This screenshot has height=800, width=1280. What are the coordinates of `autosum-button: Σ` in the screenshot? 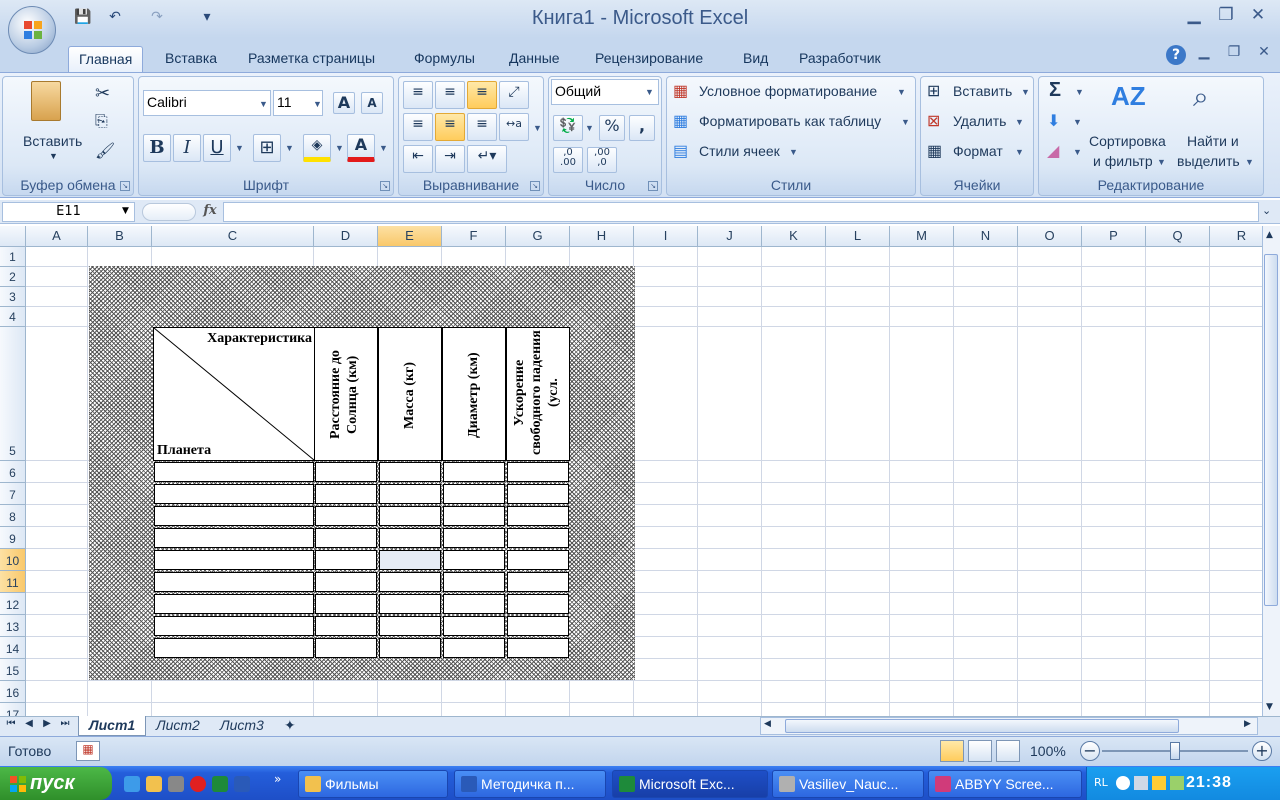 It's located at (1055, 90).